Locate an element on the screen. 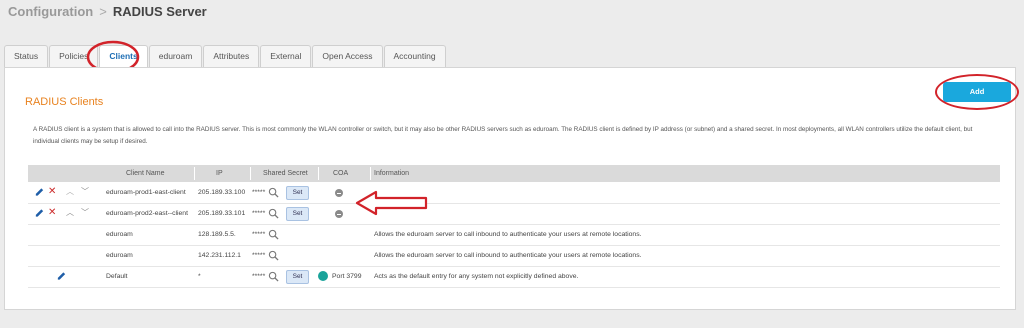  header-client-name: Client Name is located at coordinates (145, 173).